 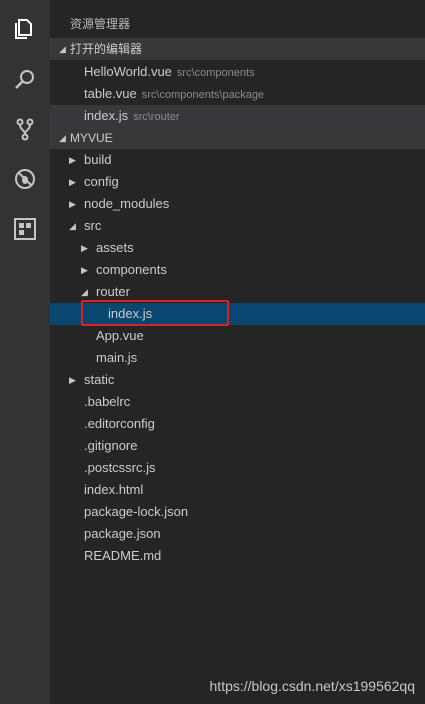 What do you see at coordinates (25, 229) in the screenshot?
I see `extensions-icon` at bounding box center [25, 229].